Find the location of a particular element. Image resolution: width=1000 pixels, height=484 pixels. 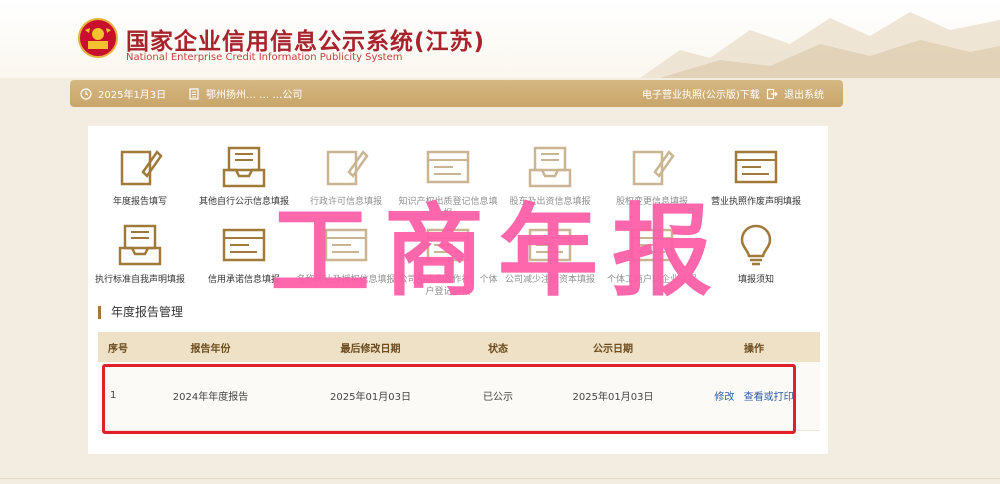

cell-modified: 2025年01月03日 is located at coordinates (370, 396).